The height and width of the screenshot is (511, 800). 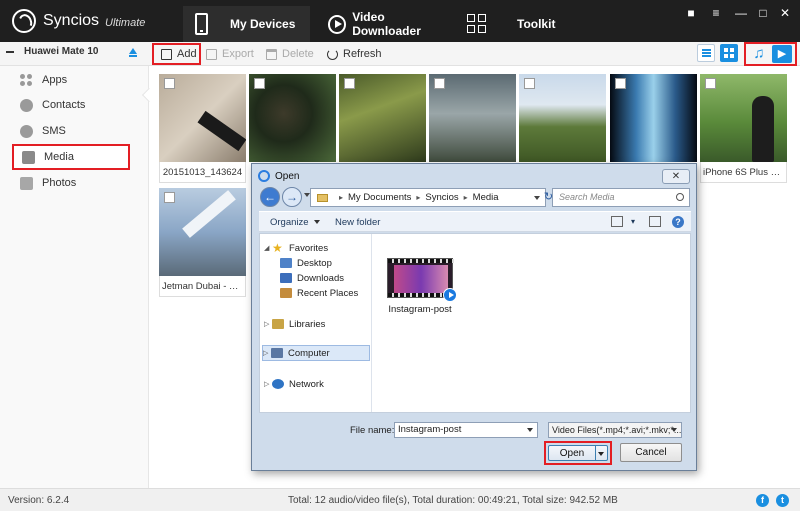 I want to click on file-item: Instagram-post, so click(x=420, y=286).